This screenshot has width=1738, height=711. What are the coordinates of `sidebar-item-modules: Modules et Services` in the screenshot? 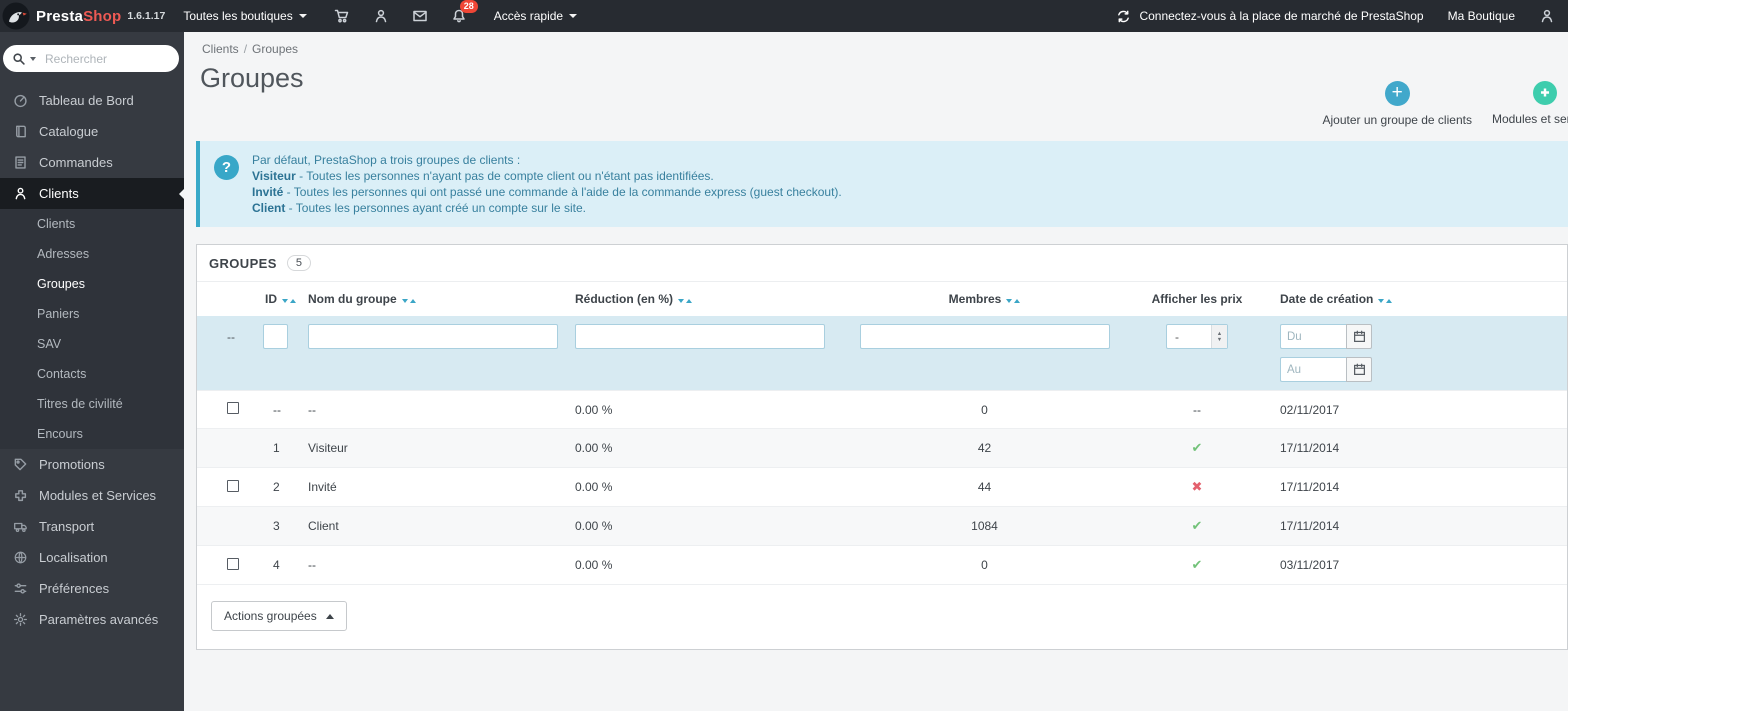 It's located at (92, 495).